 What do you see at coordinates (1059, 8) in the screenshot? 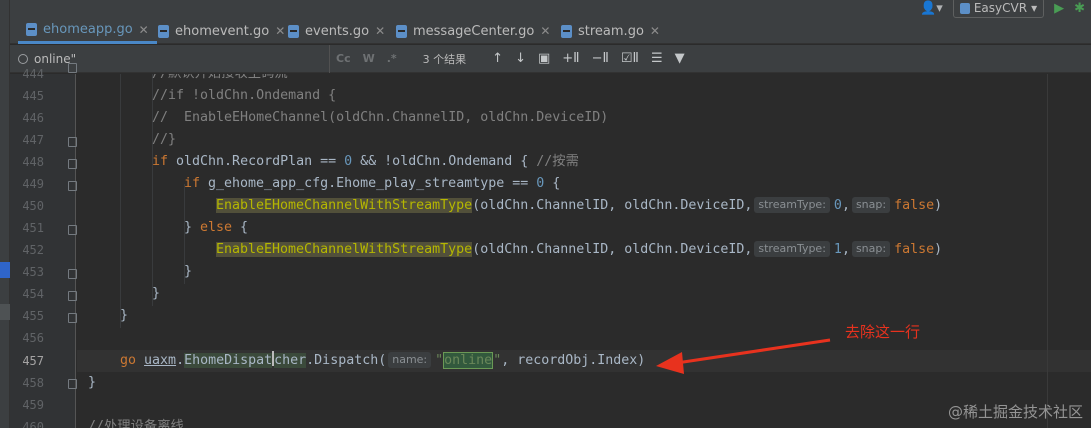
I see `run-icon: ▶` at bounding box center [1059, 8].